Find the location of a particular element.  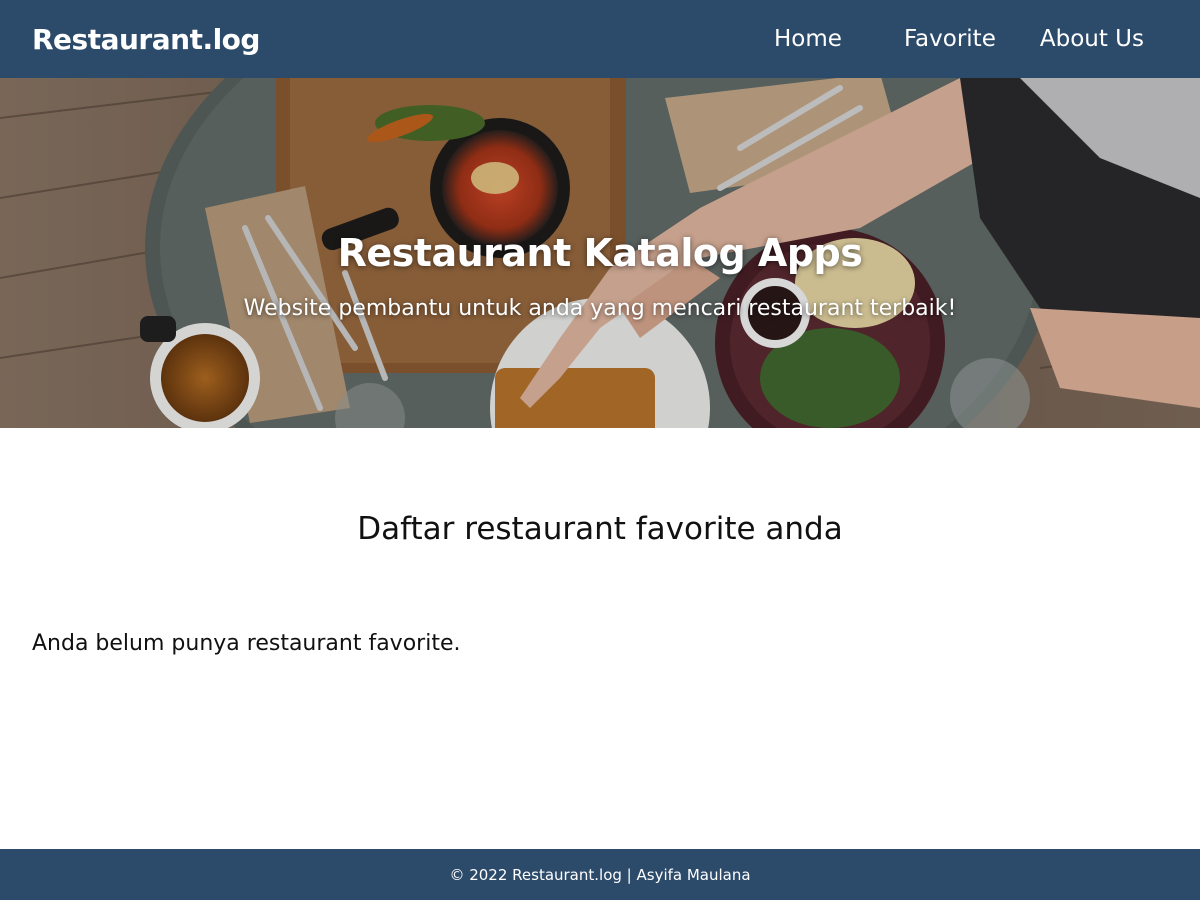

app-bar: Restaurant.log Home Favorite About Us is located at coordinates (600, 39).